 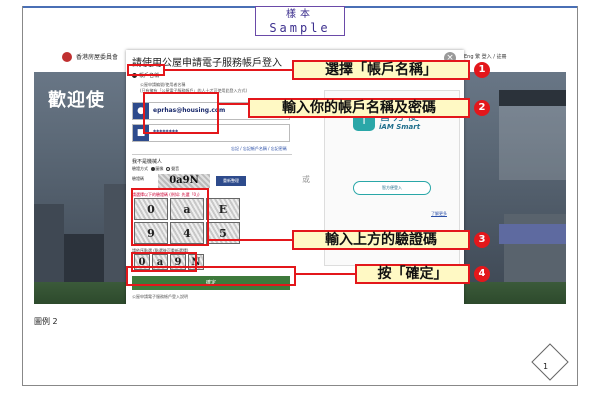 I want to click on callout-1: 選擇「帳戶名稱」, so click(x=381, y=70).